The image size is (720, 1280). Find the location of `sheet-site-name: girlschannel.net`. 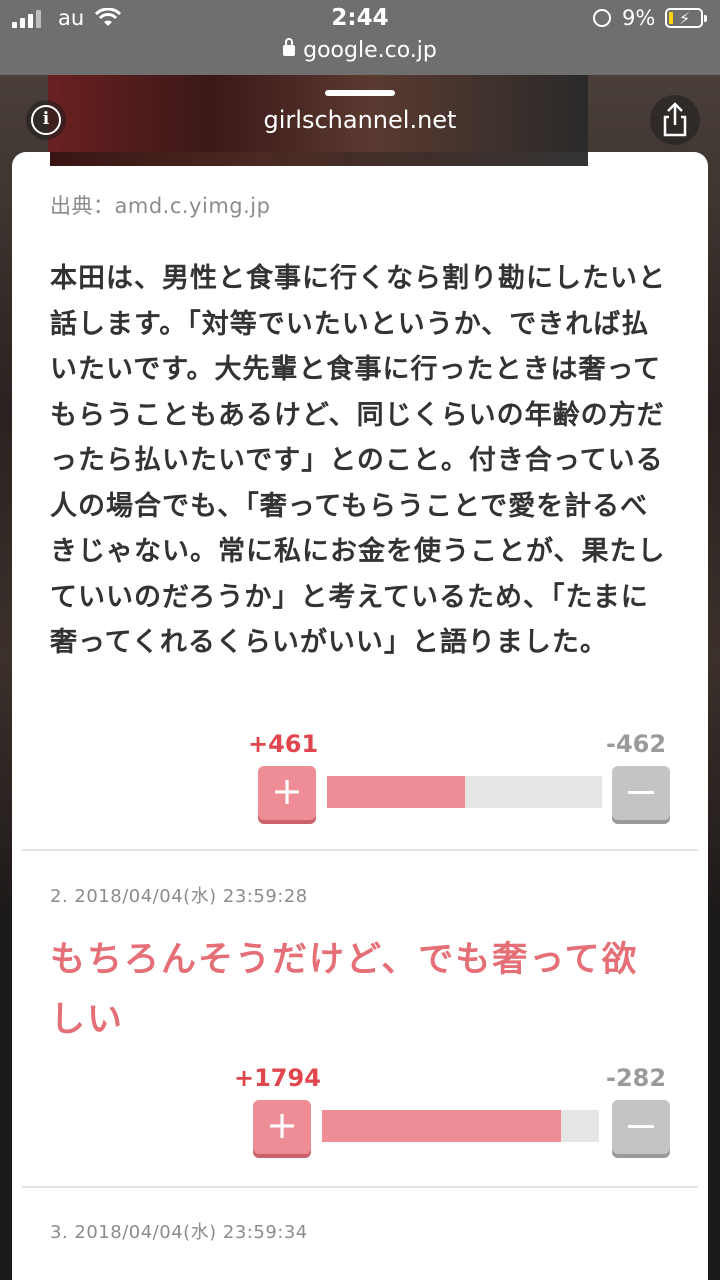

sheet-site-name: girlschannel.net is located at coordinates (360, 120).